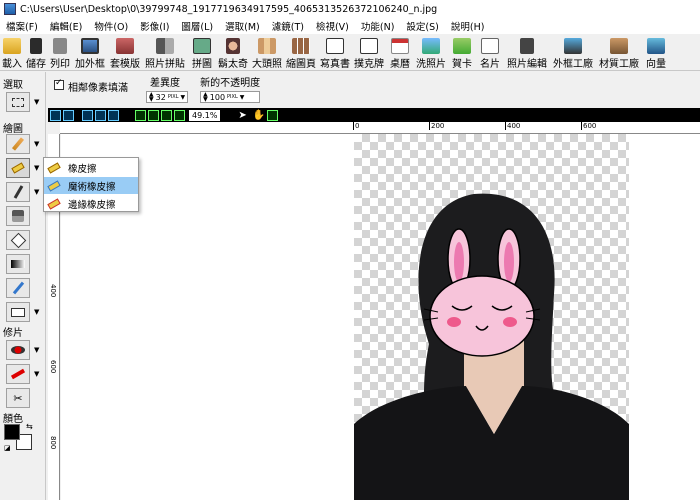 The width and height of the screenshot is (700, 500). What do you see at coordinates (468, 26) in the screenshot?
I see `menu-help: 說明(H)` at bounding box center [468, 26].